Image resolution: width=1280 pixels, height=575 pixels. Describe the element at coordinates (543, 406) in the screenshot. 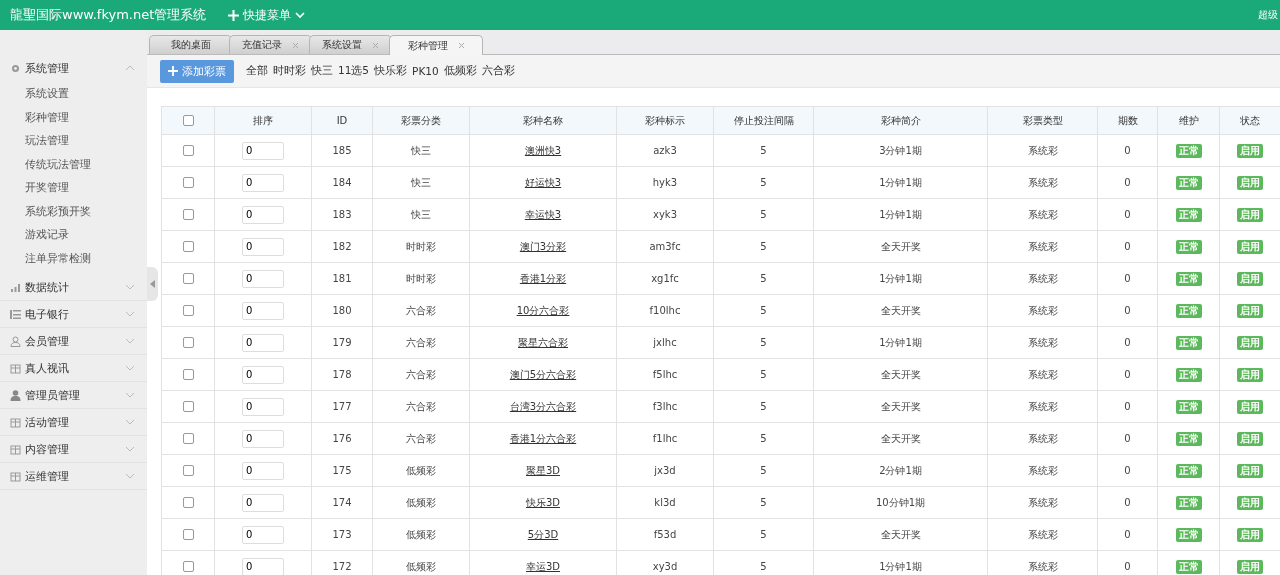

I see `lottery-name-link: 台湾3分六合彩` at that location.